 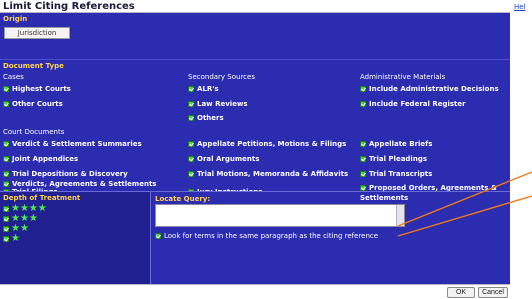 I want to click on option-label: Highest Courts, so click(x=41, y=89).